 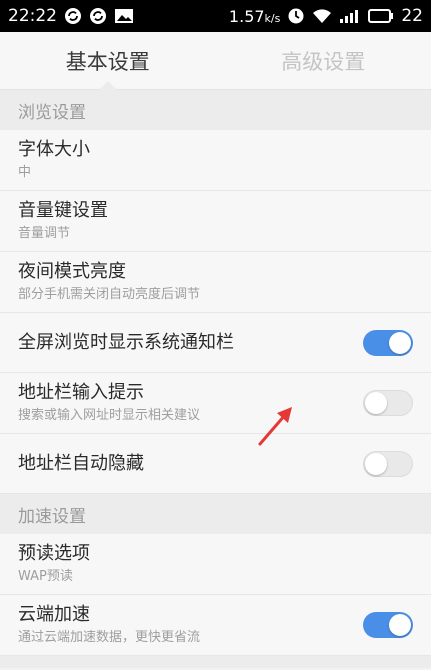 I want to click on setting-address-hint: 地址栏输入提示 搜索或输入网址时显示相关建议, so click(x=215, y=403).